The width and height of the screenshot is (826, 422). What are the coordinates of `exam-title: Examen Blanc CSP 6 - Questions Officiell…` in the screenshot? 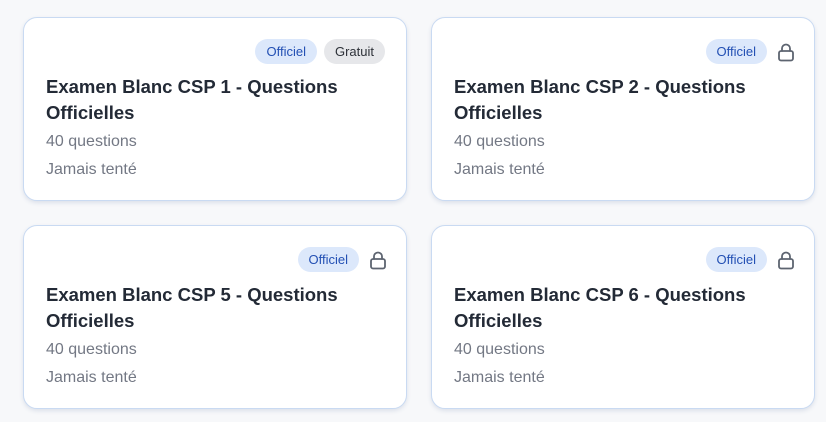 It's located at (600, 307).